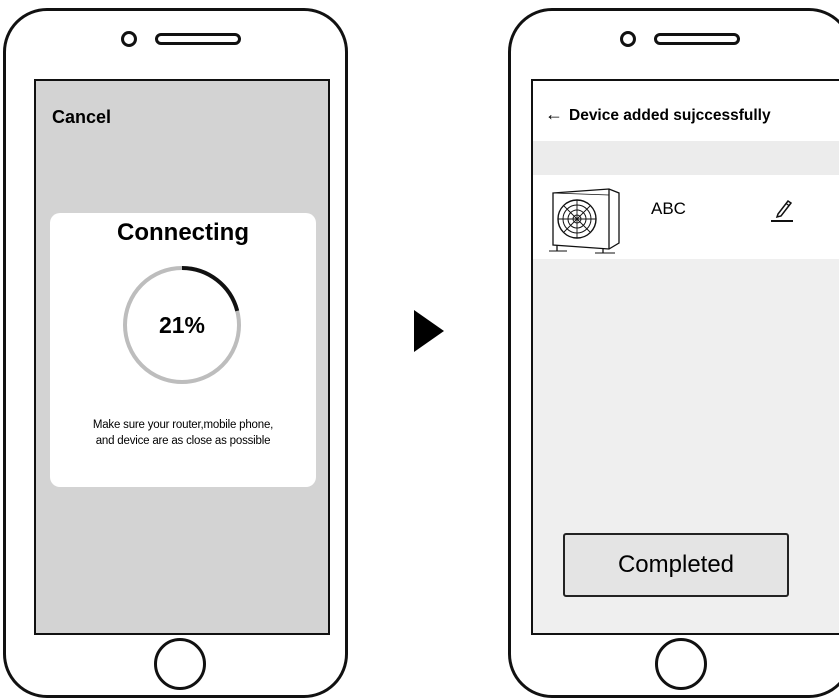  What do you see at coordinates (686, 158) in the screenshot?
I see `divider-strip` at bounding box center [686, 158].